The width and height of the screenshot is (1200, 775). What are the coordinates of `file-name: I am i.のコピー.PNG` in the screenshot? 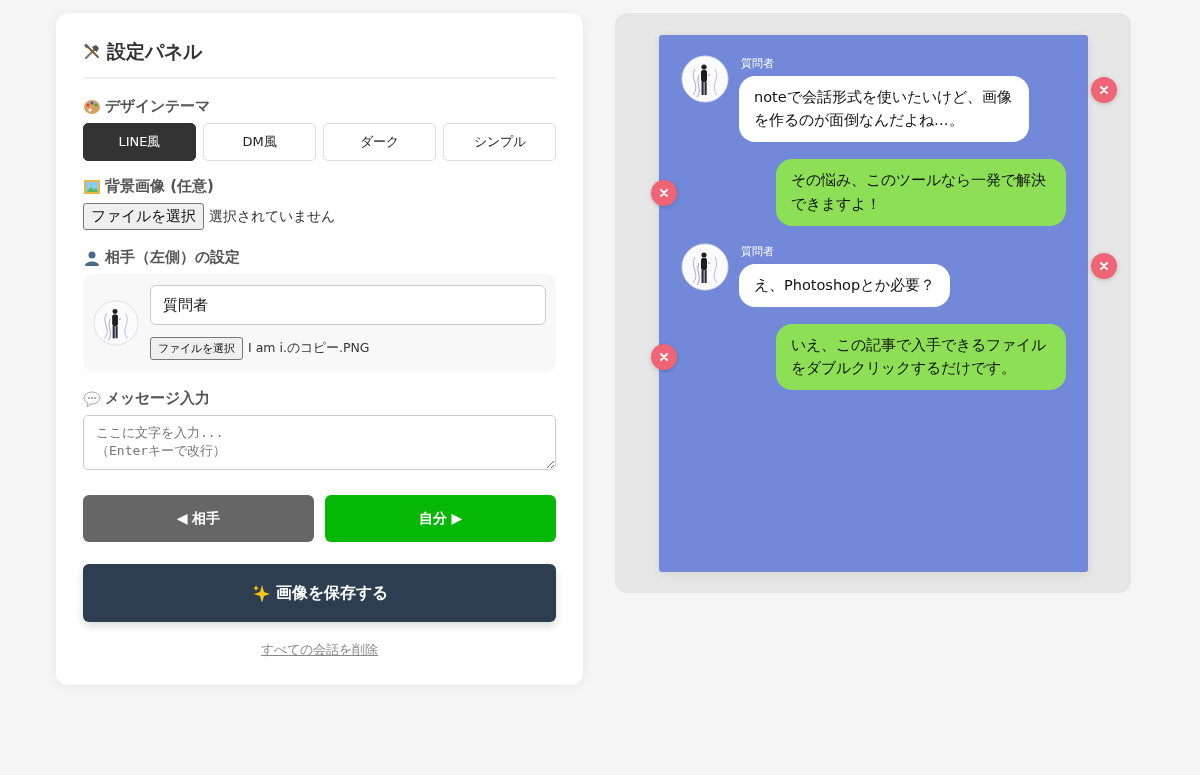 It's located at (309, 348).